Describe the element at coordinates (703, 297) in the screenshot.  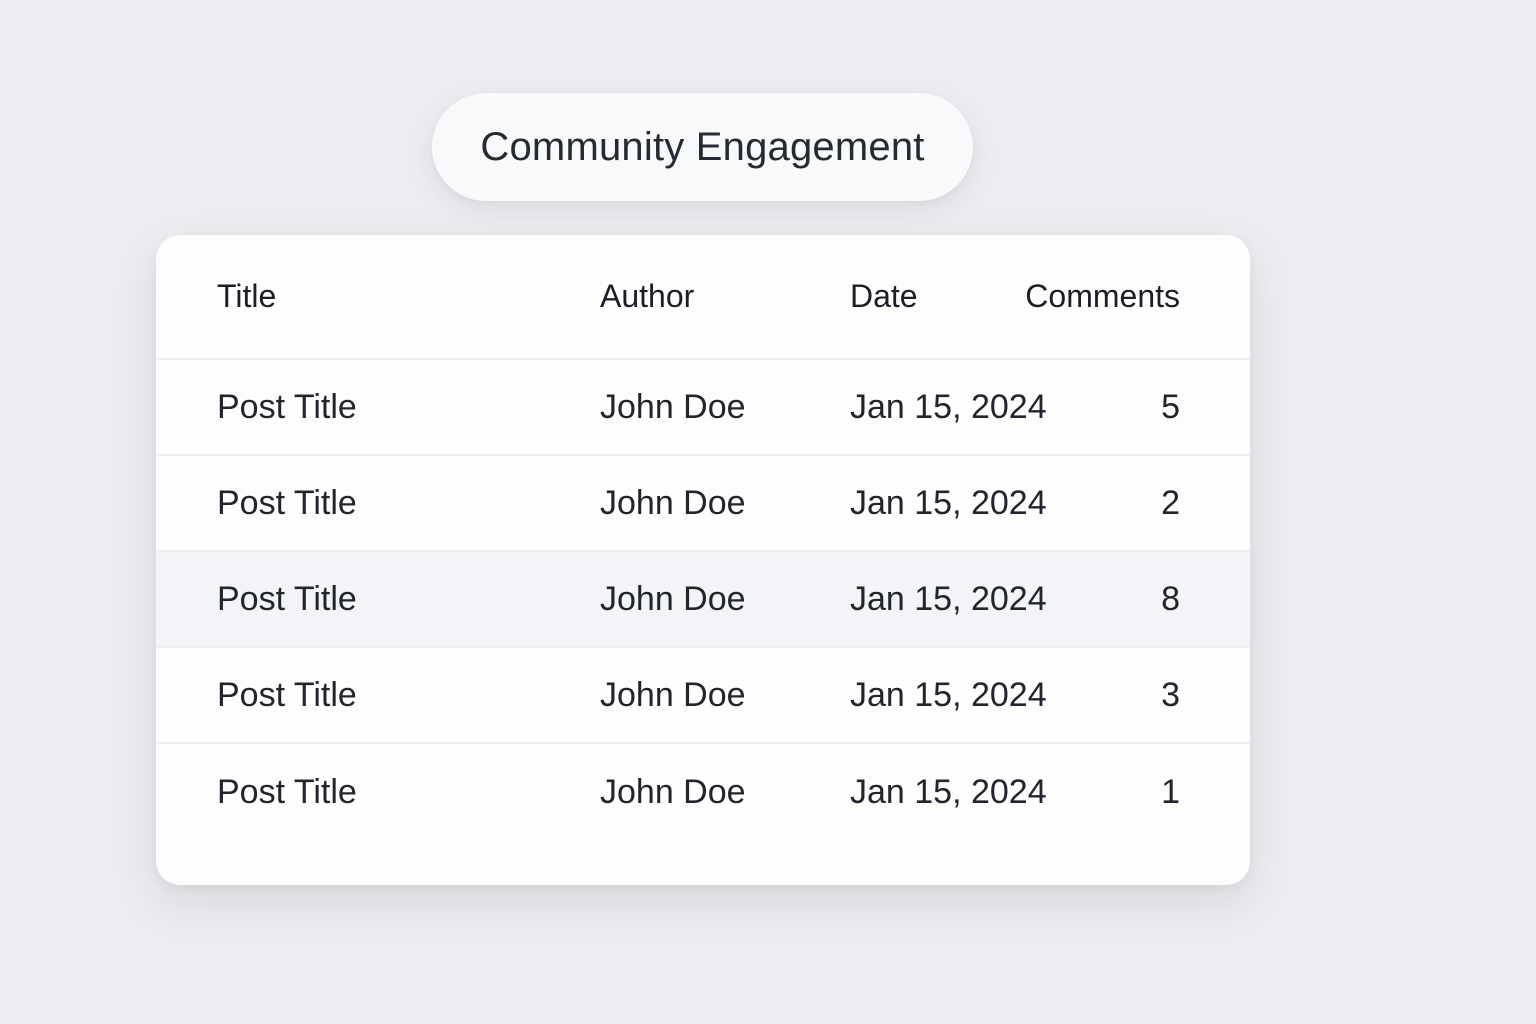
I see `table-header: Title Author Date Comments` at that location.